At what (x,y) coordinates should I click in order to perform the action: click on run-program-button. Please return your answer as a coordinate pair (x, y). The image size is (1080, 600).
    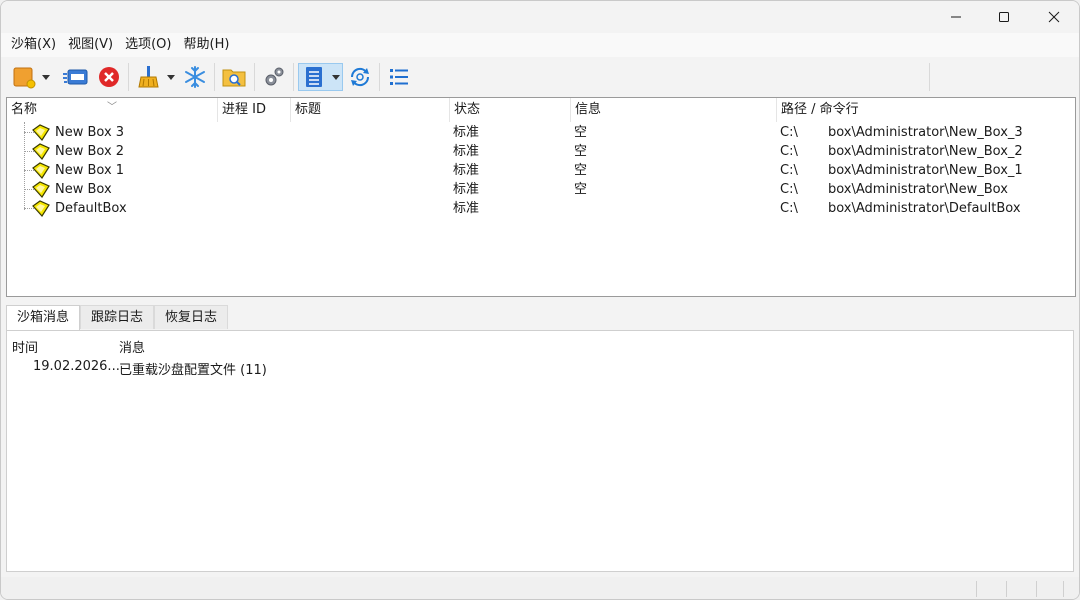
    Looking at the image, I should click on (75, 77).